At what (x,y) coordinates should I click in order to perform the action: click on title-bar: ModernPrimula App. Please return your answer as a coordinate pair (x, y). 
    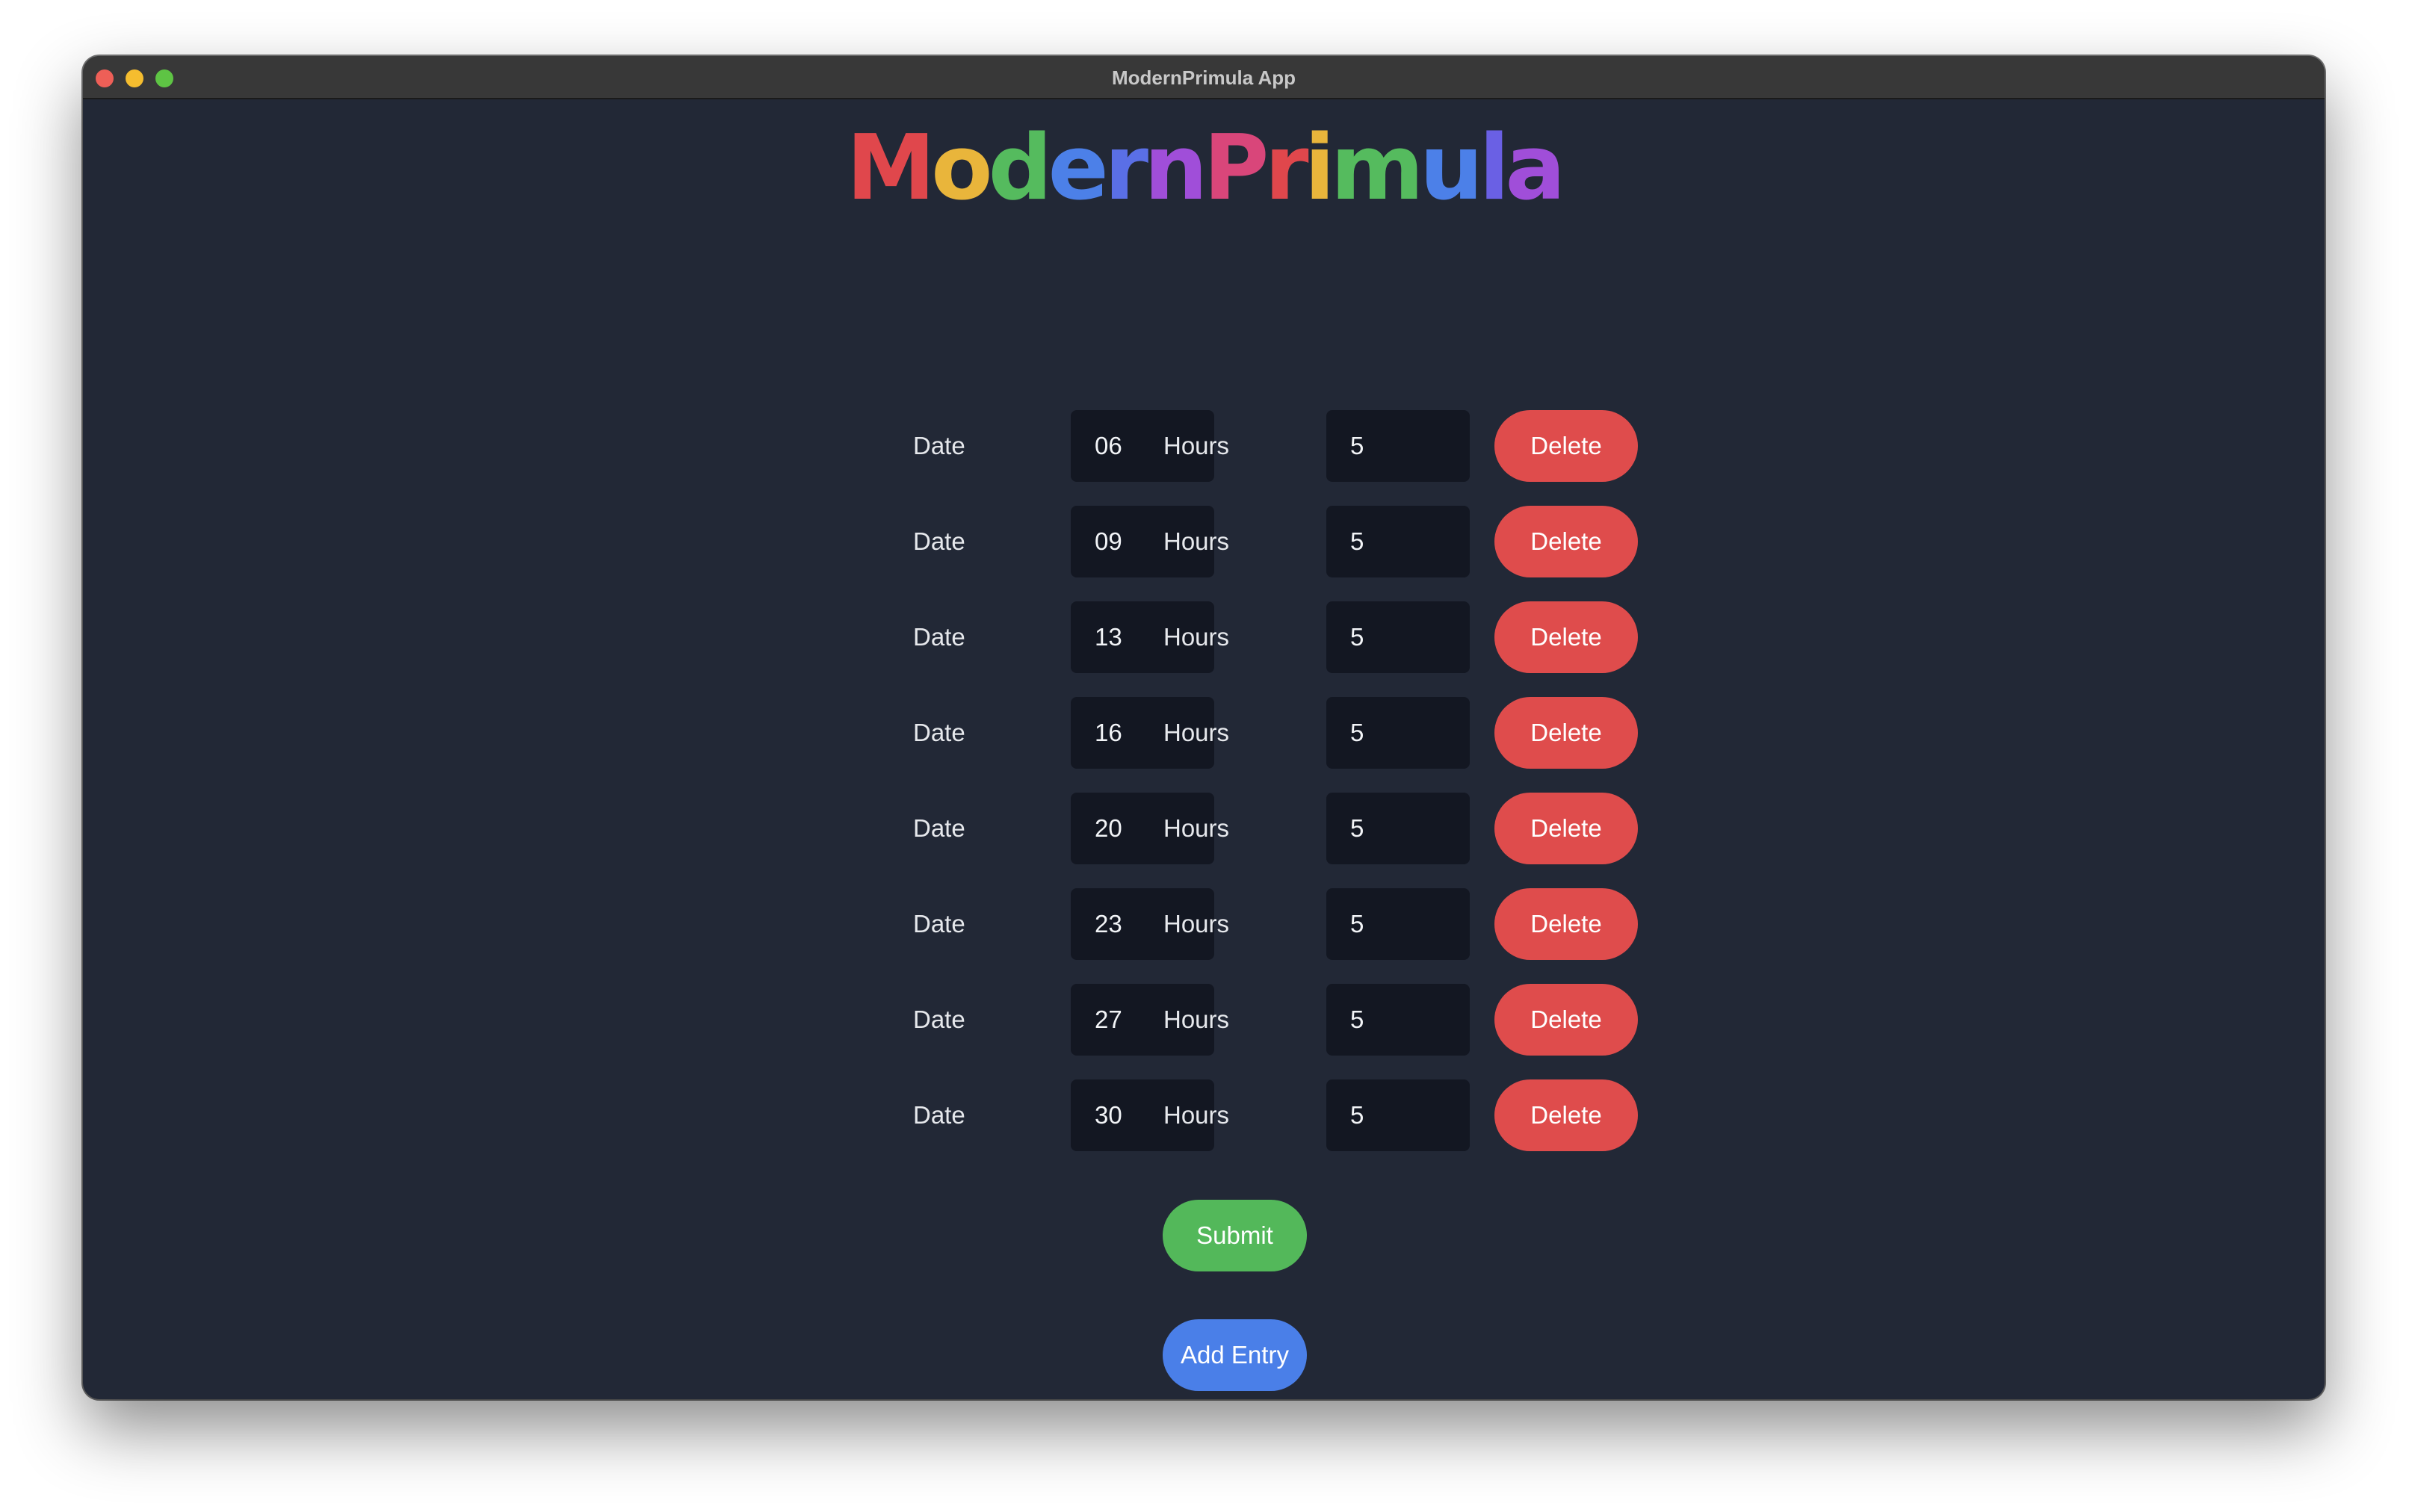
    Looking at the image, I should click on (1204, 77).